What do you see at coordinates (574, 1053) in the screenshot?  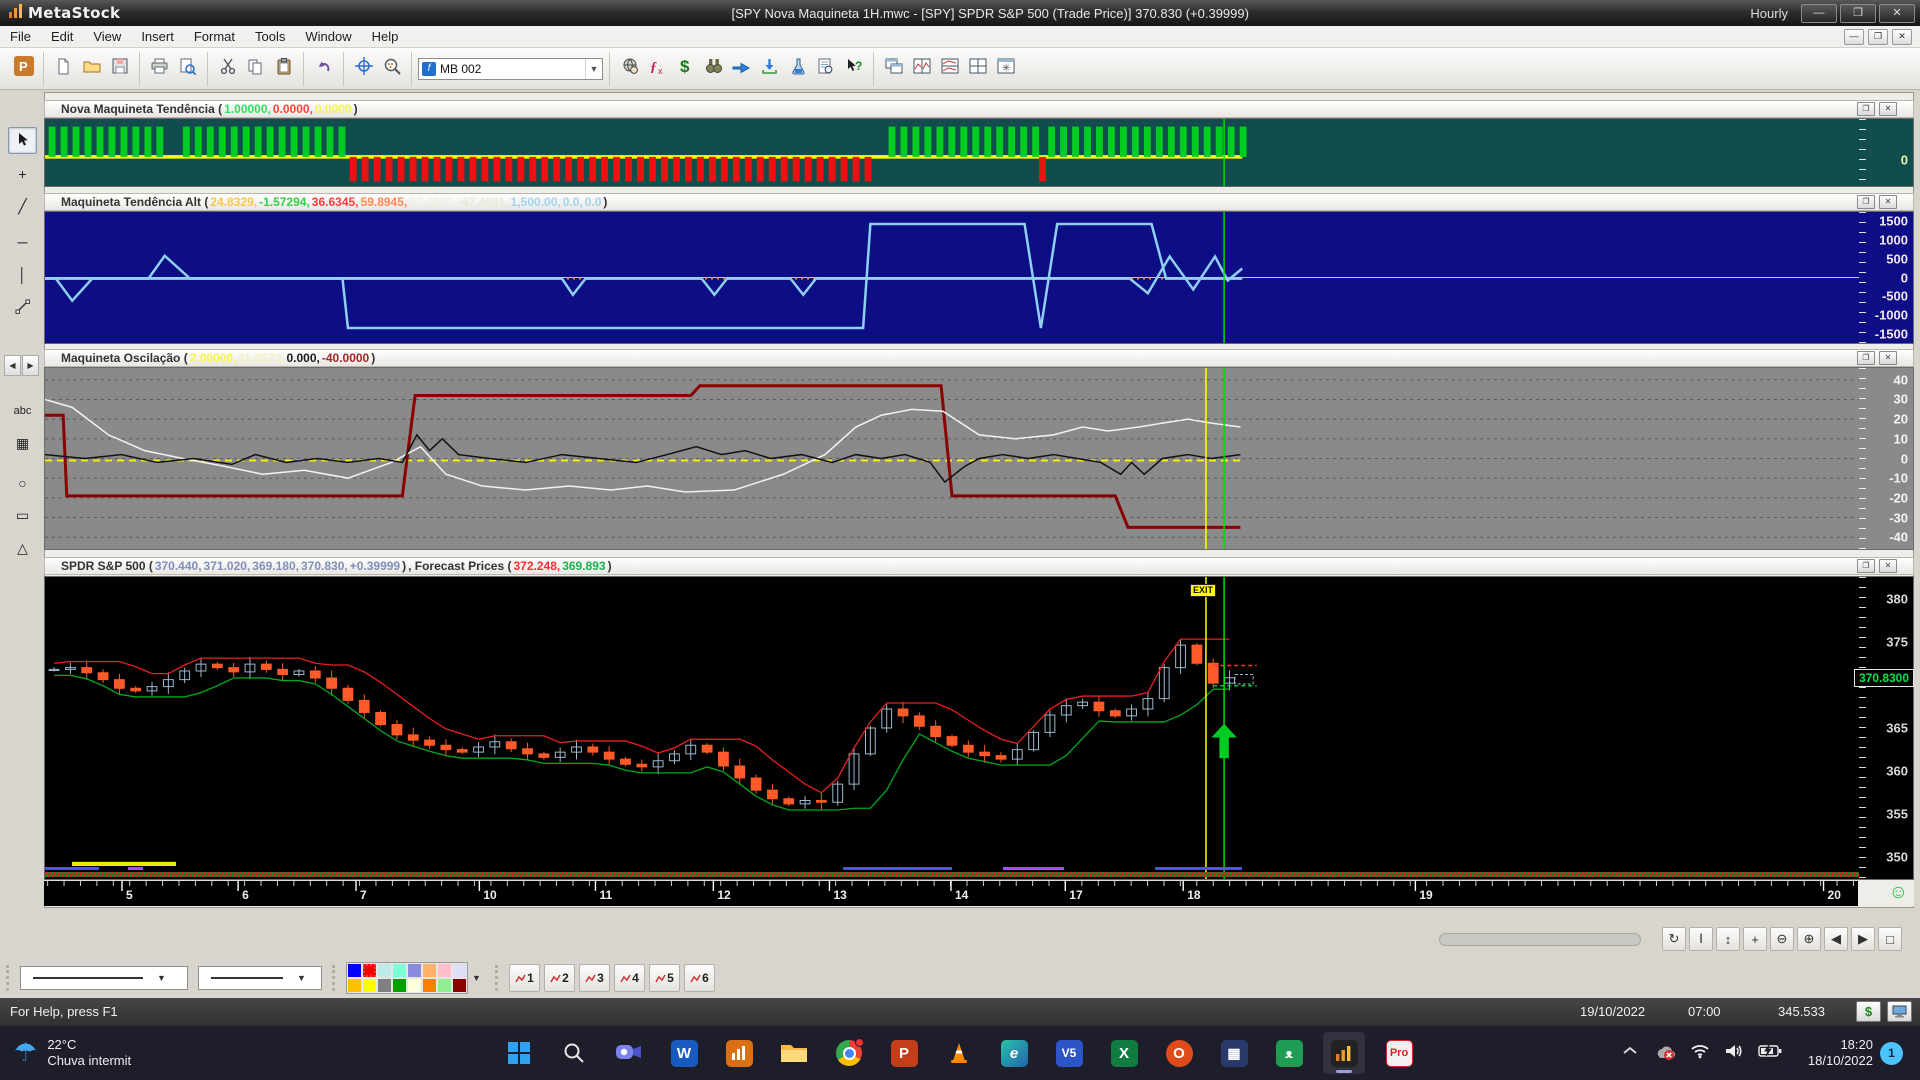 I see `taskbar-search-icon` at bounding box center [574, 1053].